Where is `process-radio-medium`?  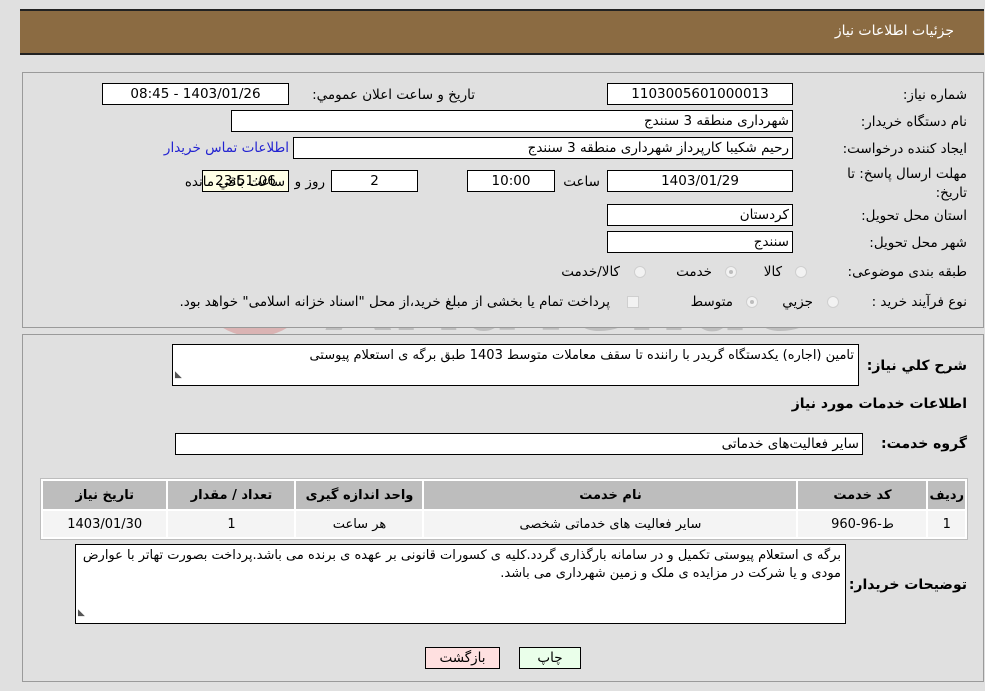
process-radio-medium is located at coordinates (752, 302).